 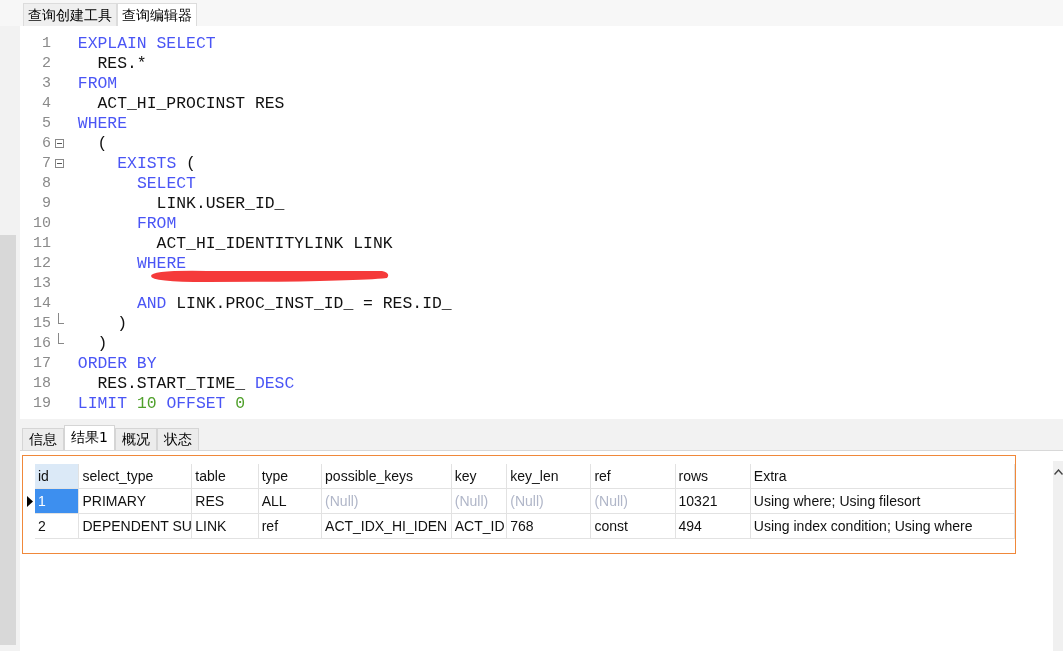 What do you see at coordinates (41, 363) in the screenshot?
I see `line-number: 17` at bounding box center [41, 363].